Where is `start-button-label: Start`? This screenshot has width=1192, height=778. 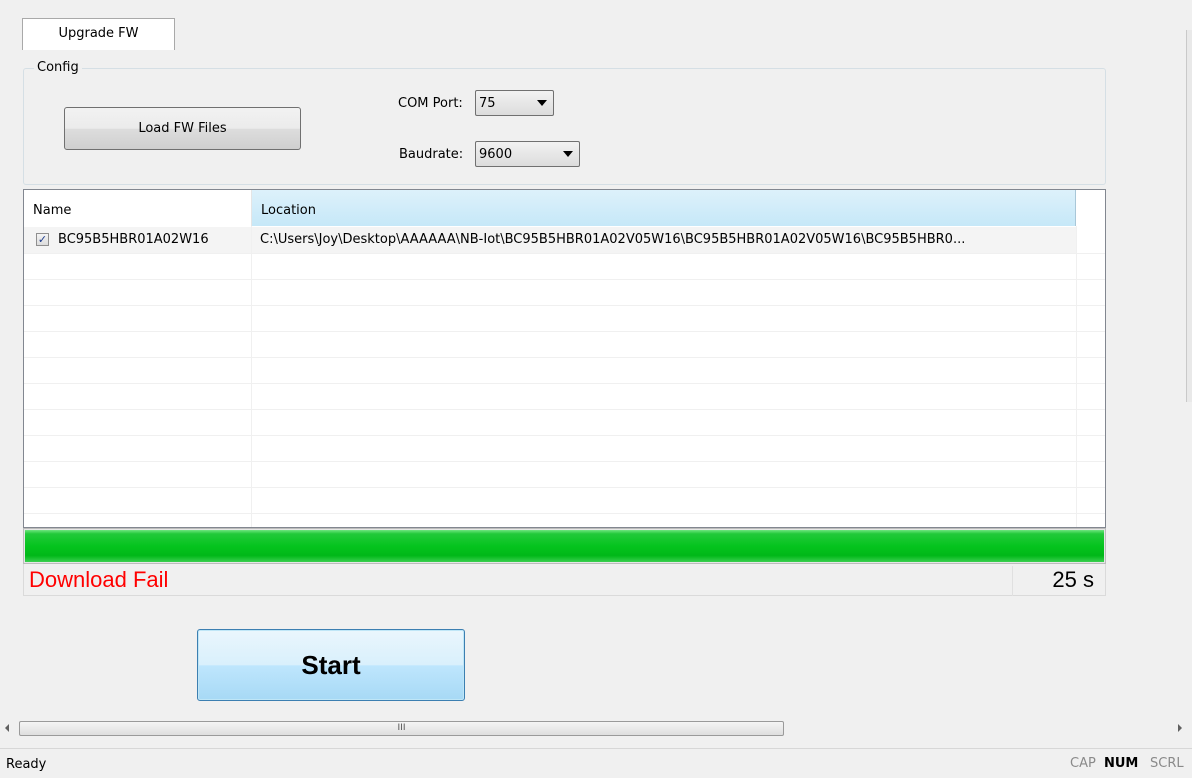
start-button-label: Start is located at coordinates (331, 664).